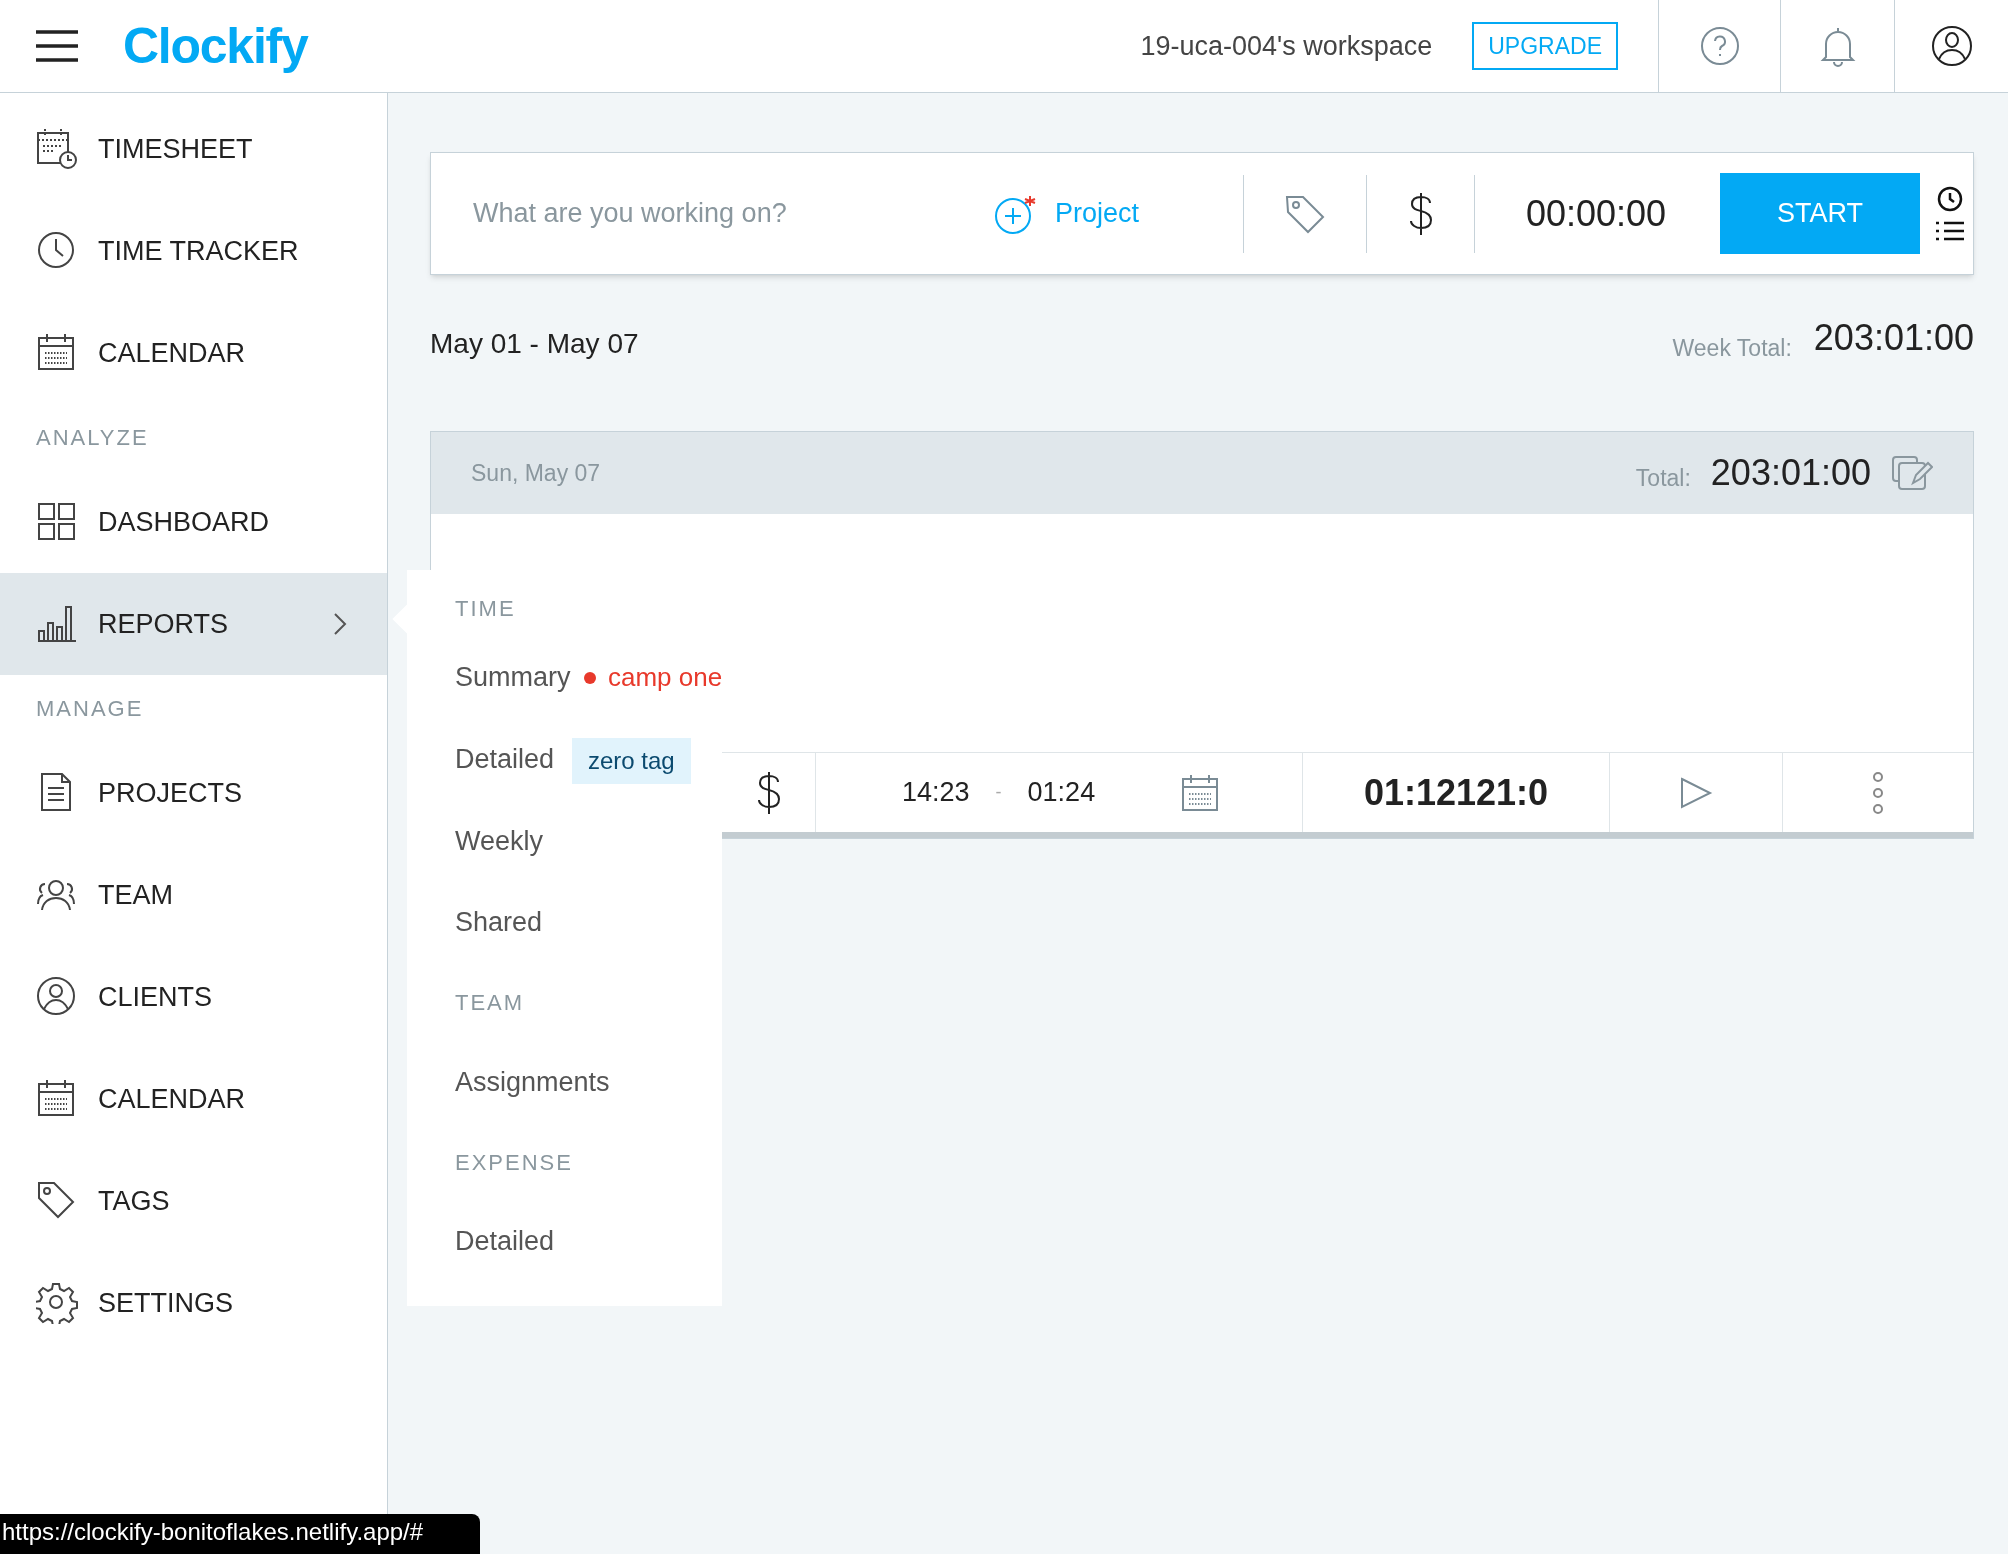 The width and height of the screenshot is (2008, 1554). What do you see at coordinates (1732, 348) in the screenshot?
I see `week-total-label: Week Total:` at bounding box center [1732, 348].